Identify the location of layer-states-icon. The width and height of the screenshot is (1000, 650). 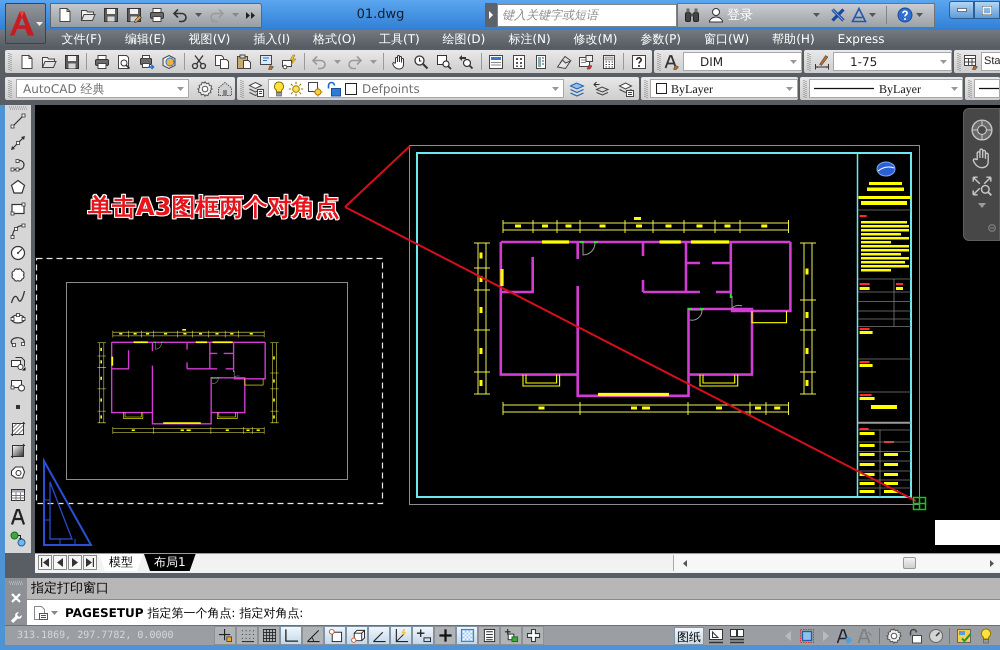
(626, 88).